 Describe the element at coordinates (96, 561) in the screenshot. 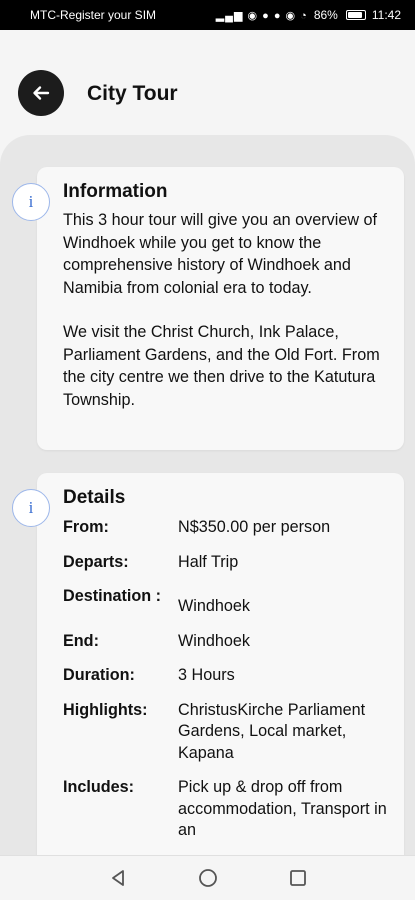

I see `detail-key: Departs:` at that location.